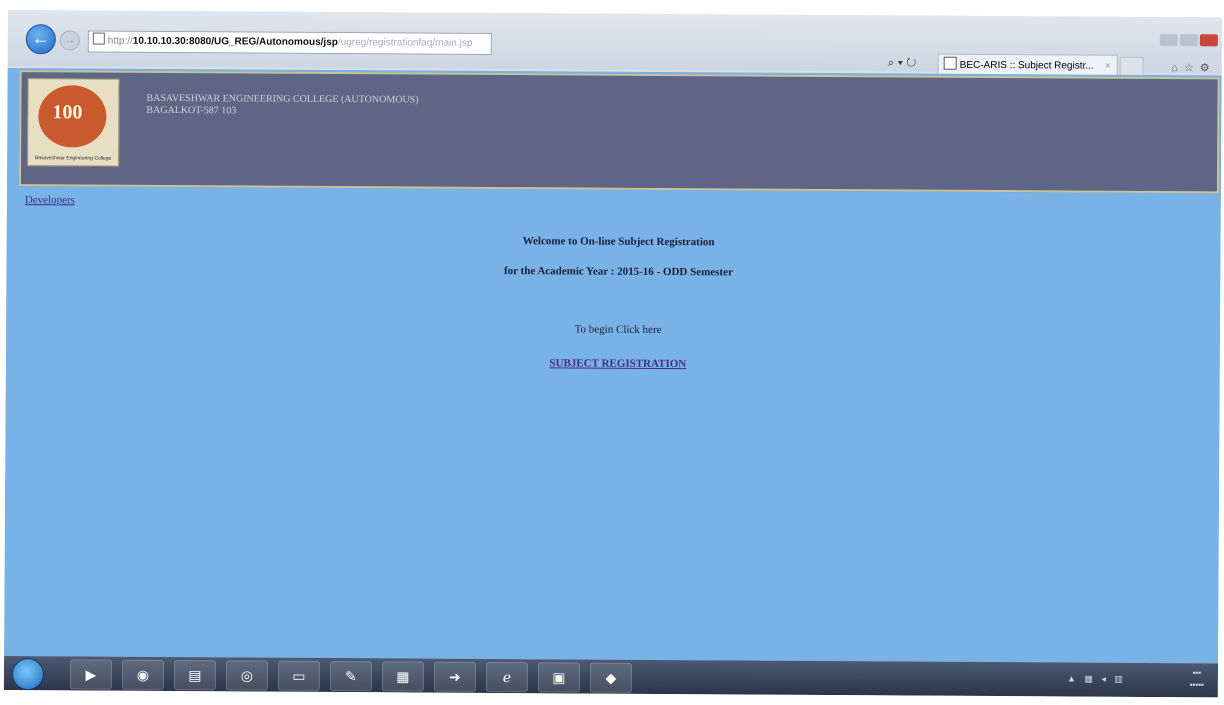 The width and height of the screenshot is (1224, 705). I want to click on subject-registration-link: SUBJECT REGISTRATION, so click(614, 363).